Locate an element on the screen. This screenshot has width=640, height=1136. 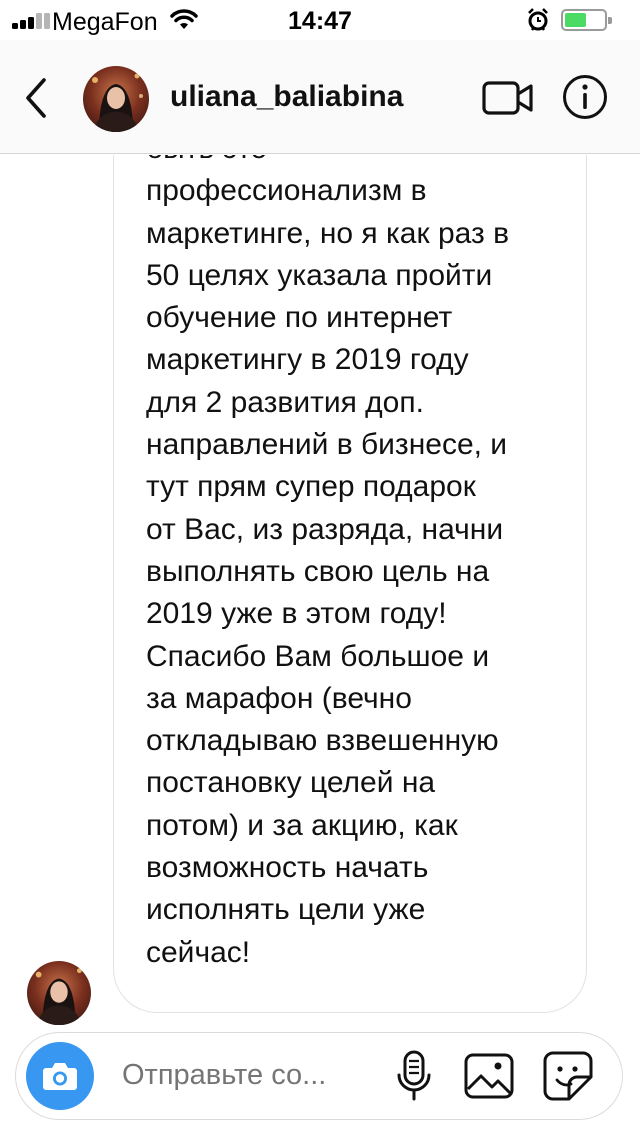
conversation-header: uliana_baliabina is located at coordinates (320, 97).